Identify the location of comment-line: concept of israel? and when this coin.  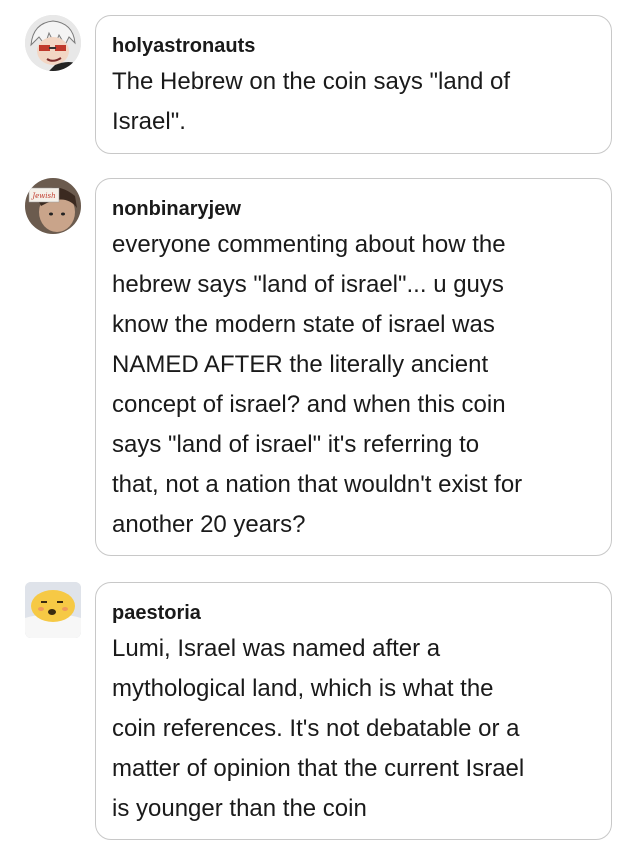
(309, 404).